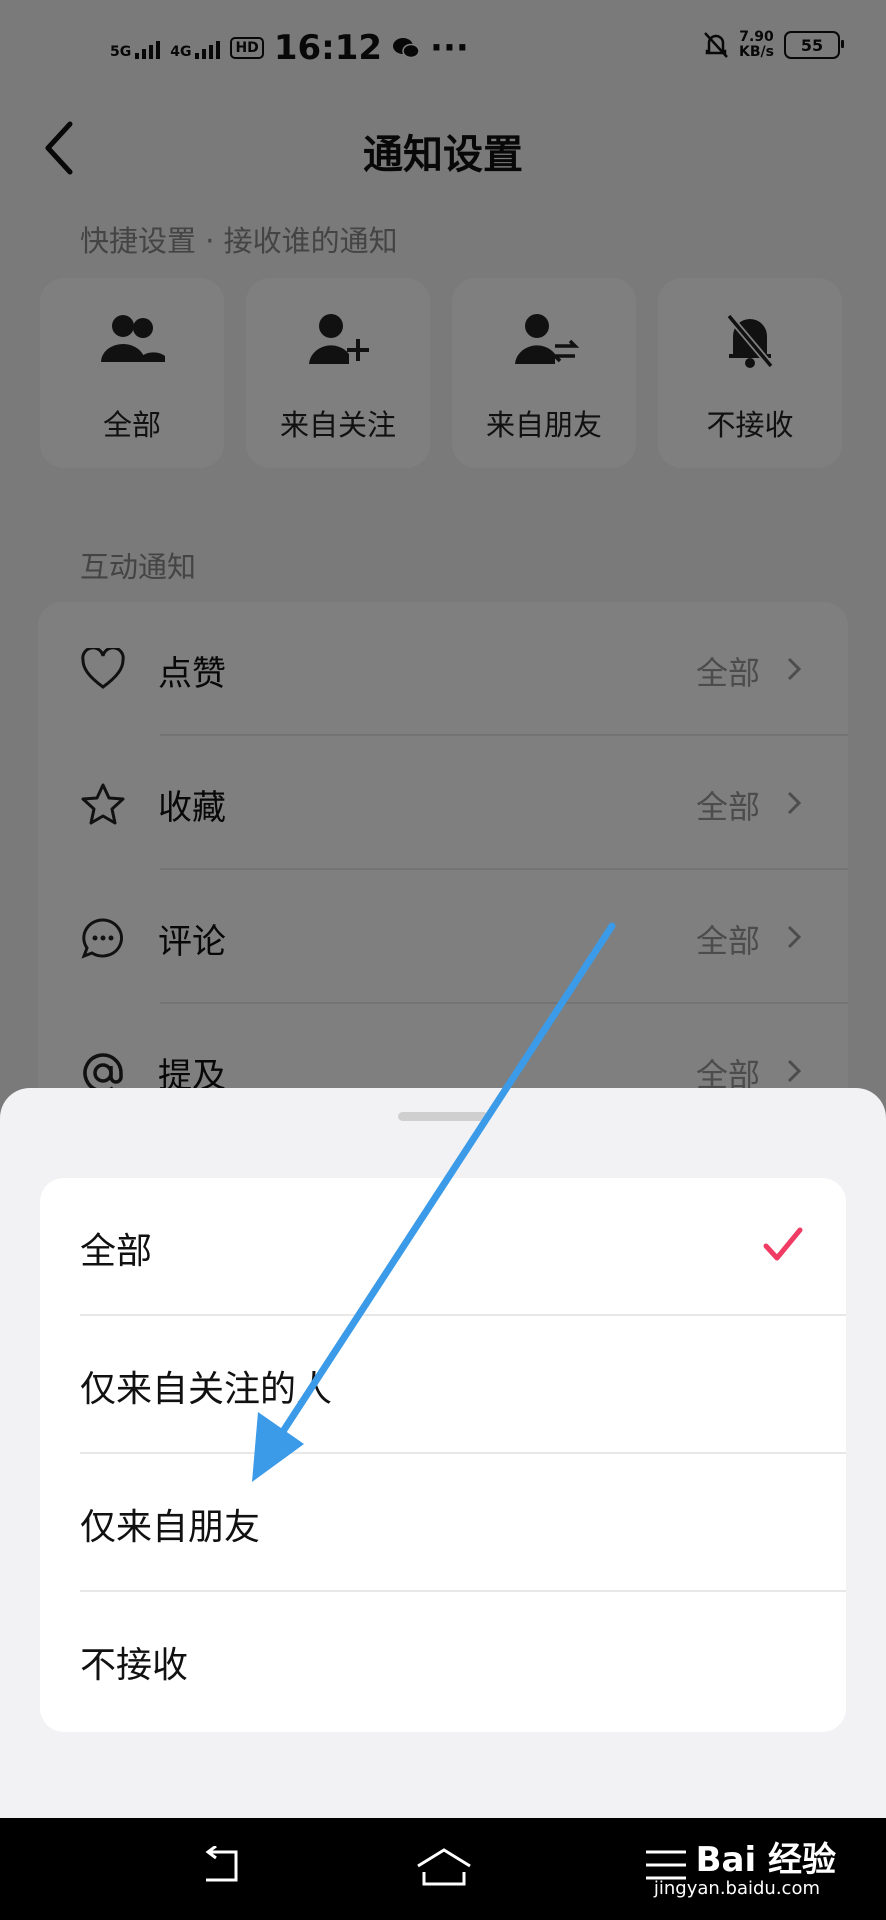 The width and height of the screenshot is (886, 1920). I want to click on option-label: 仅来自朋友, so click(170, 1527).